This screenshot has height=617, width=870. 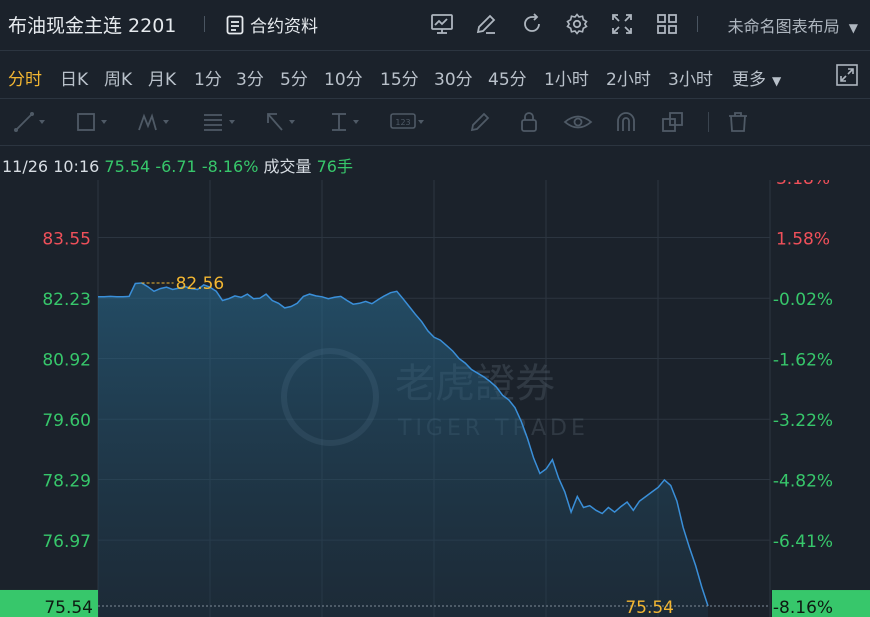 What do you see at coordinates (66, 542) in the screenshot?
I see `y-tick-left: 76.97` at bounding box center [66, 542].